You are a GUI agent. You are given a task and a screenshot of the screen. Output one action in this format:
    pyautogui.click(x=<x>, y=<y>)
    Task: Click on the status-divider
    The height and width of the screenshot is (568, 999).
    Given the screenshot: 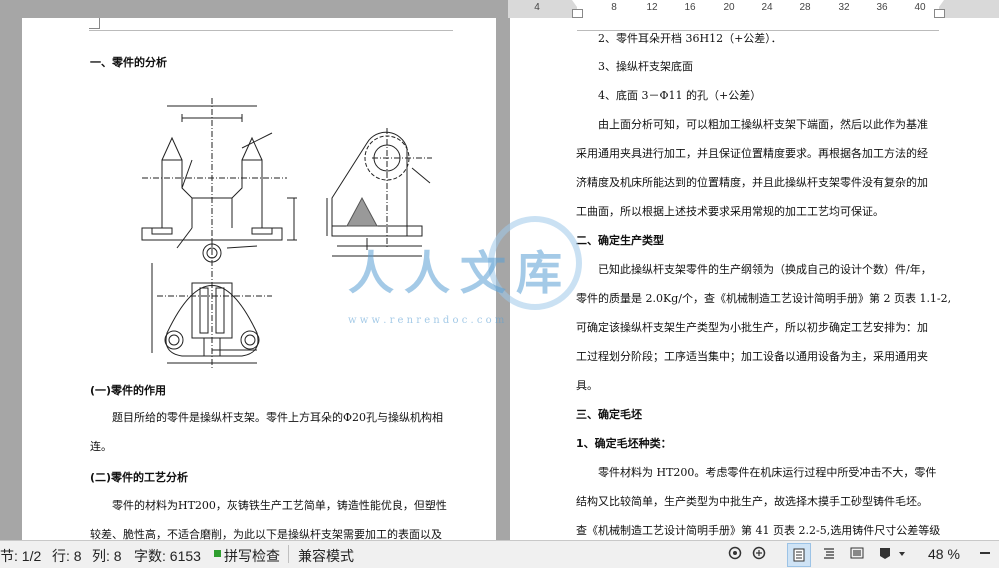 What is the action you would take?
    pyautogui.click(x=288, y=554)
    